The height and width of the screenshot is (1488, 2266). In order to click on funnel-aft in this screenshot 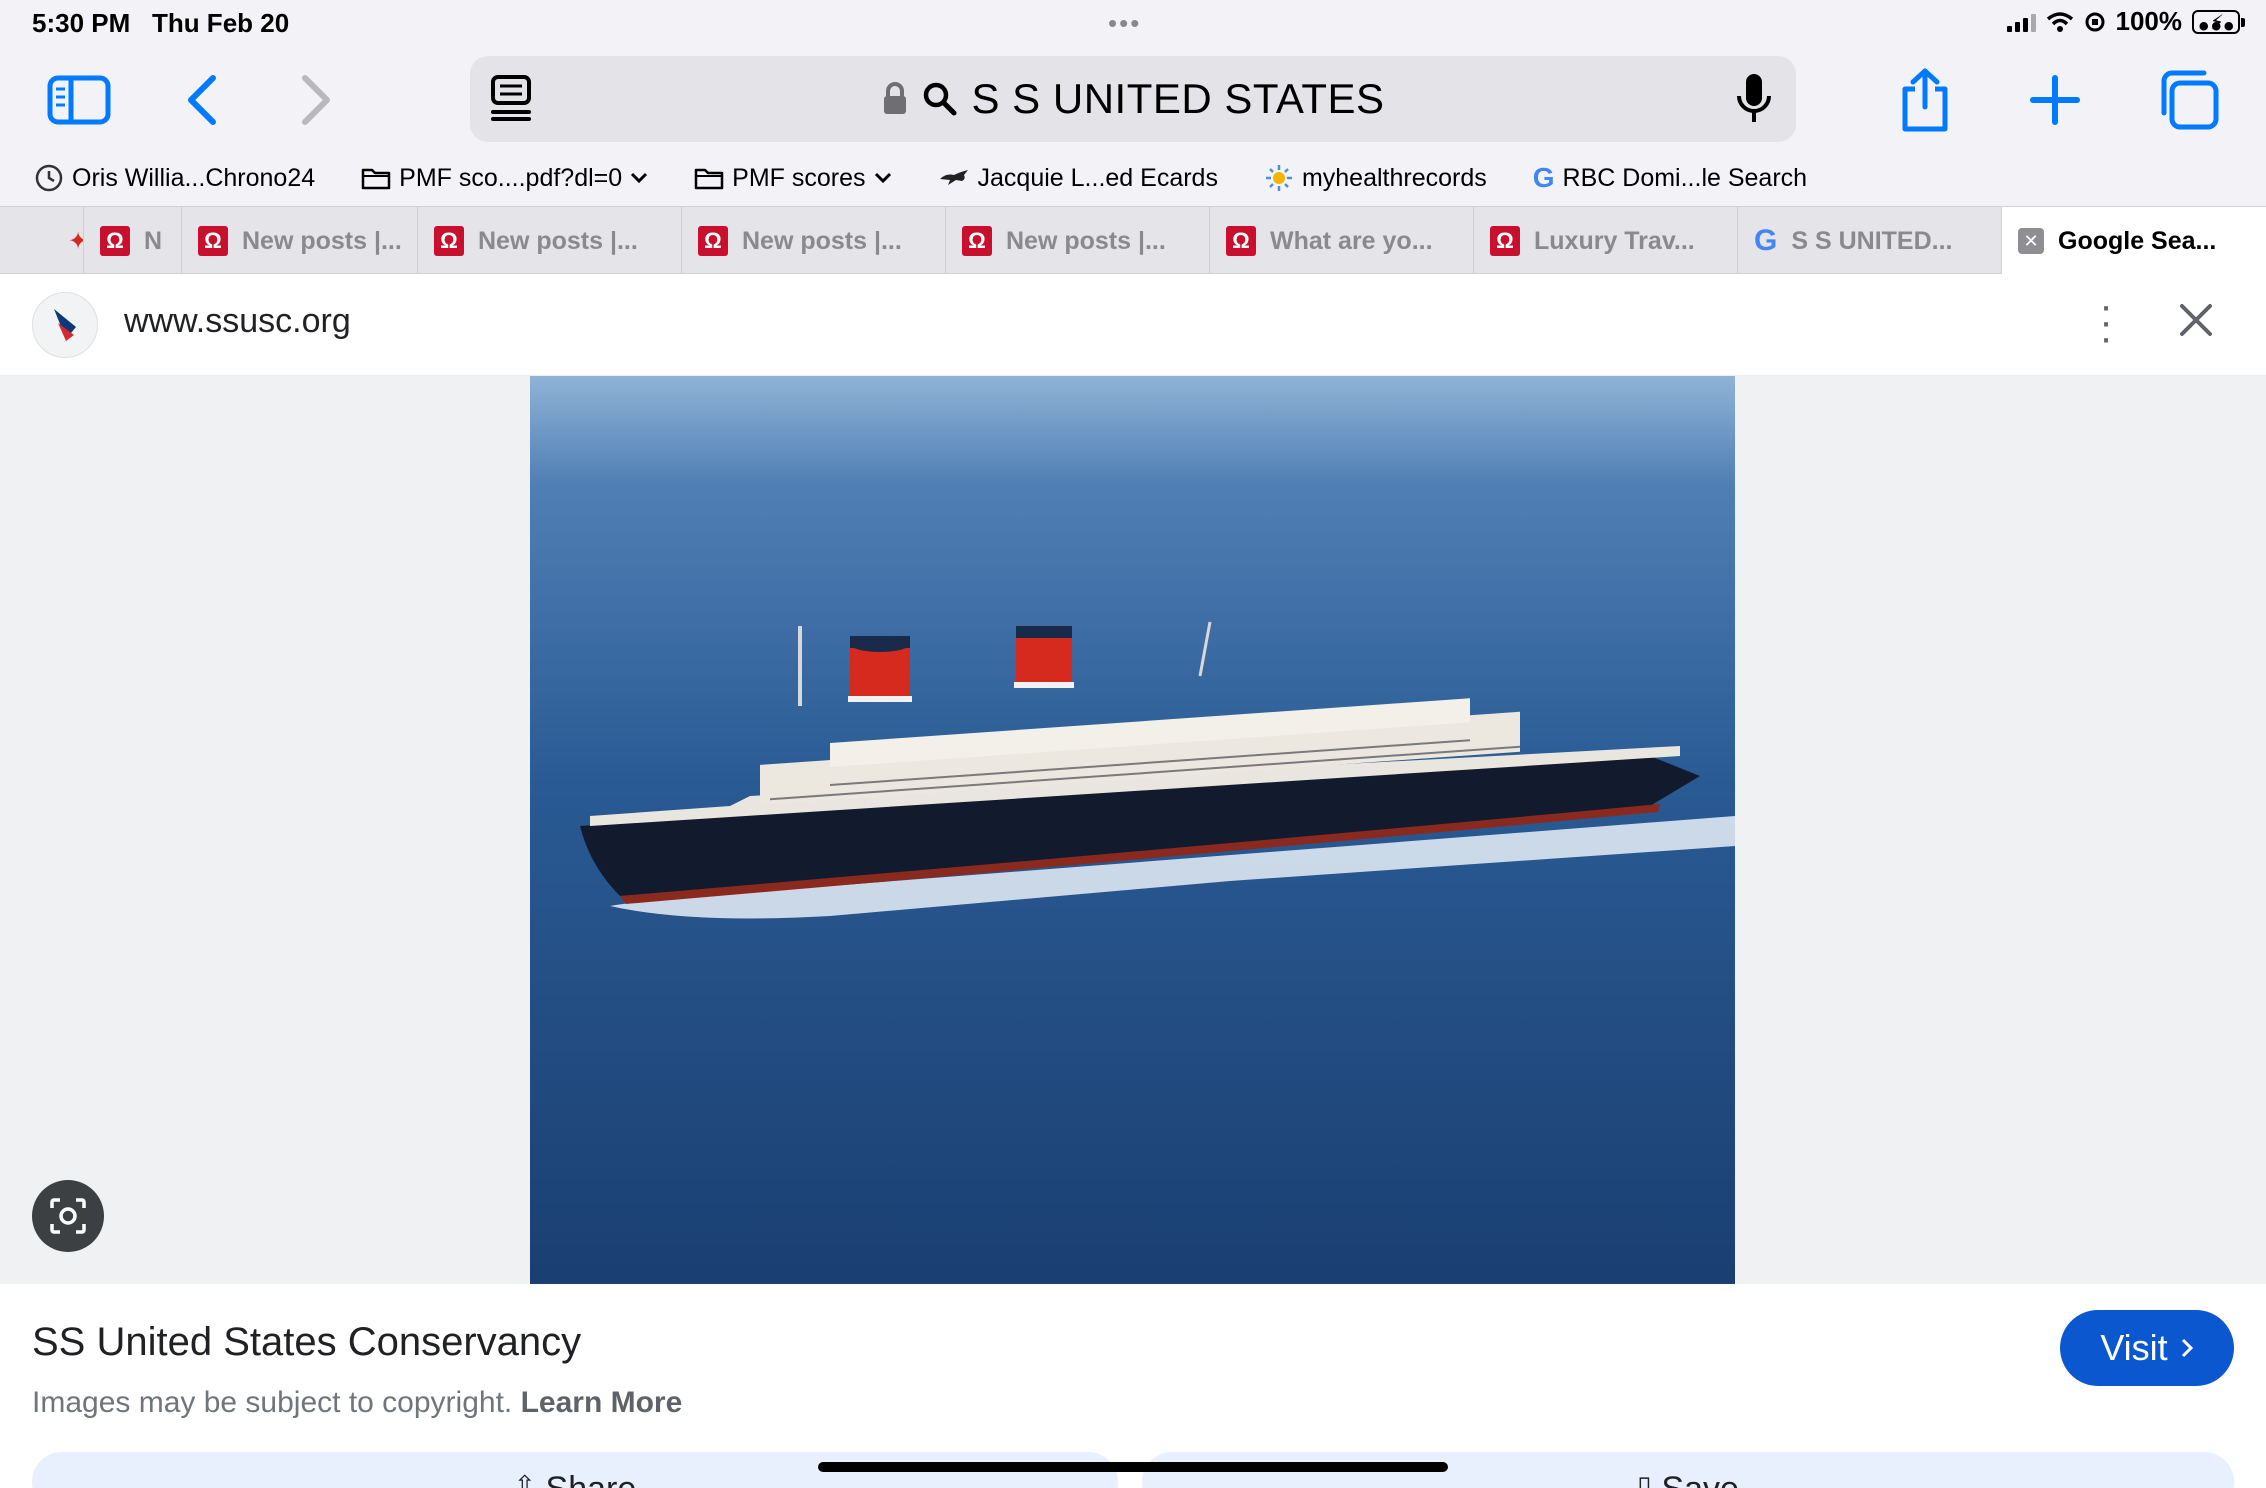, I will do `click(1044, 657)`.